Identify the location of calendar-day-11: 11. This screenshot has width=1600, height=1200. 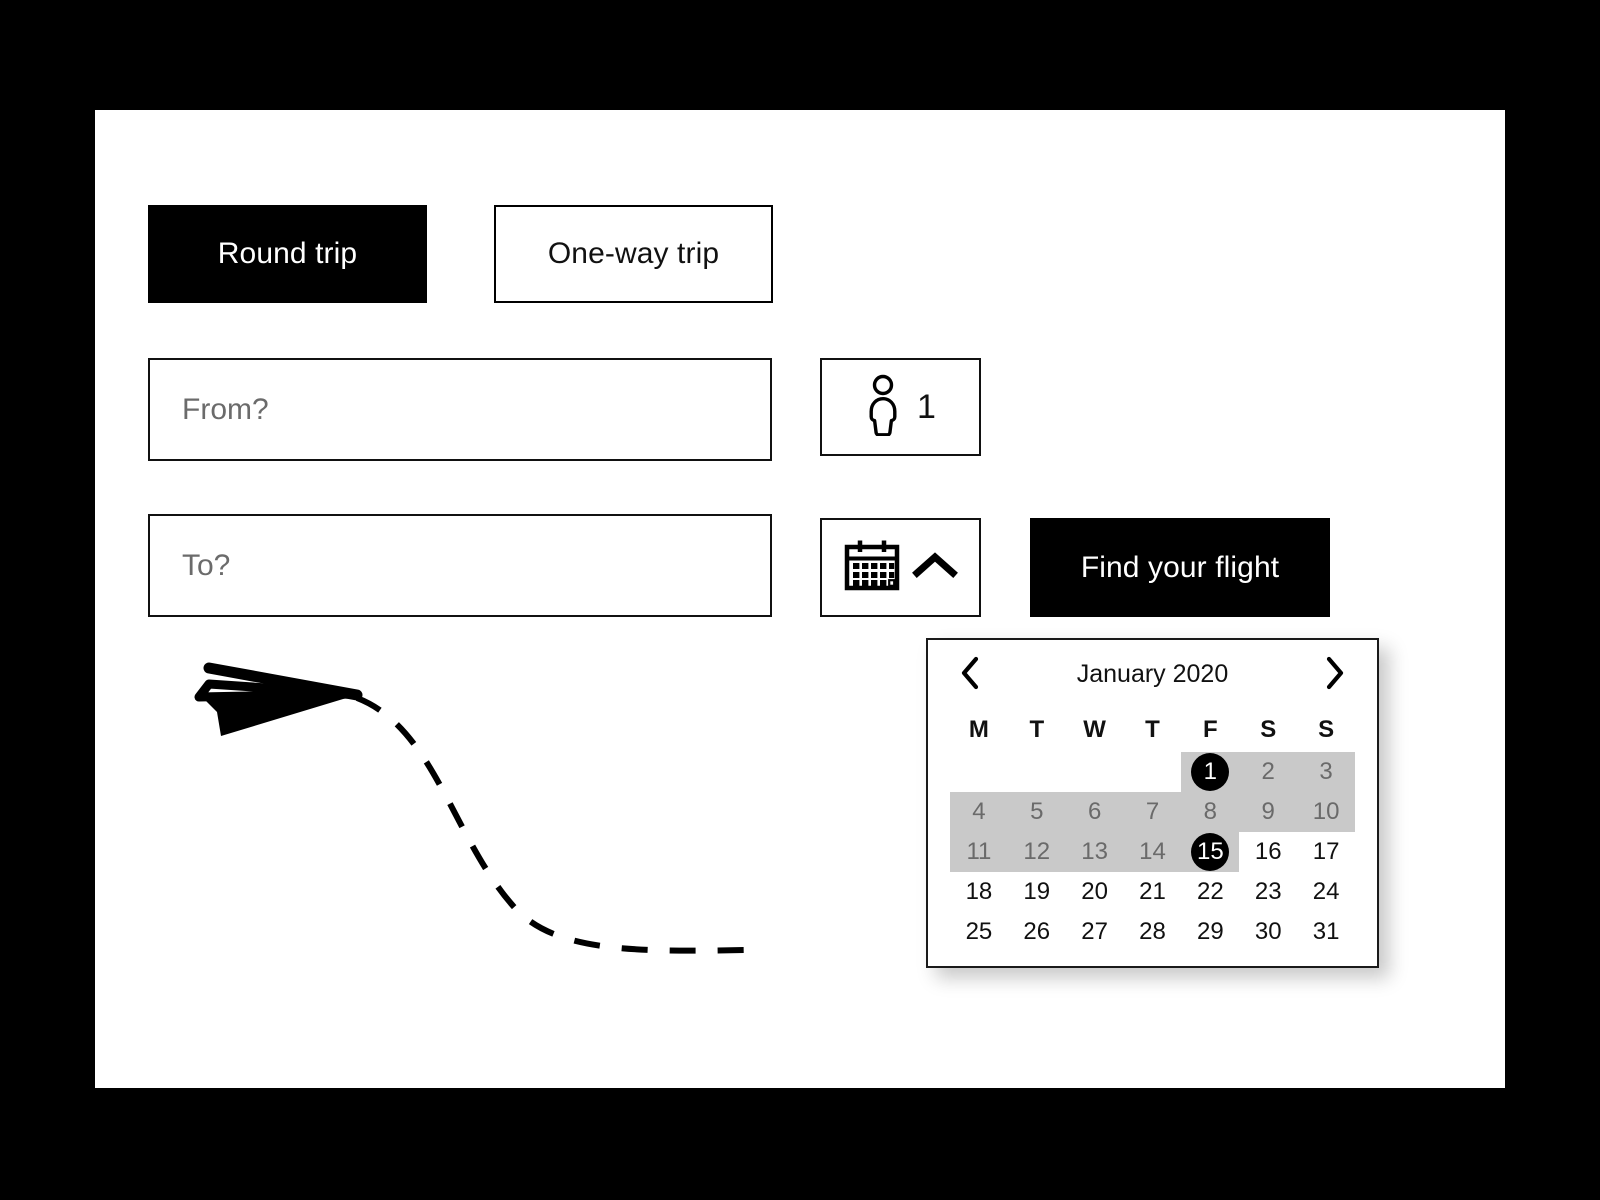
(979, 852).